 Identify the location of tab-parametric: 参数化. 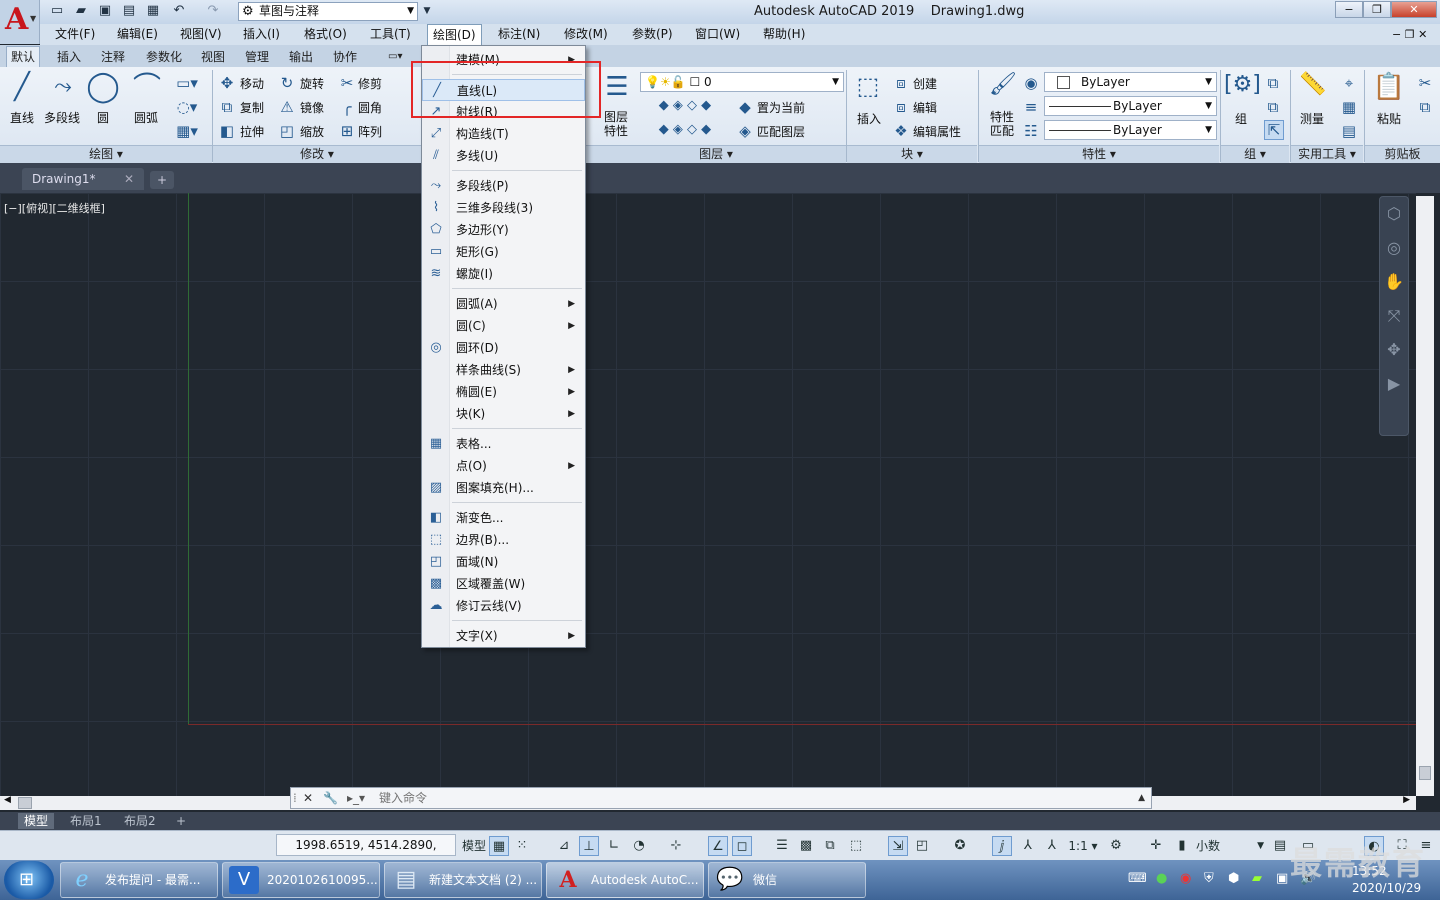
(164, 57).